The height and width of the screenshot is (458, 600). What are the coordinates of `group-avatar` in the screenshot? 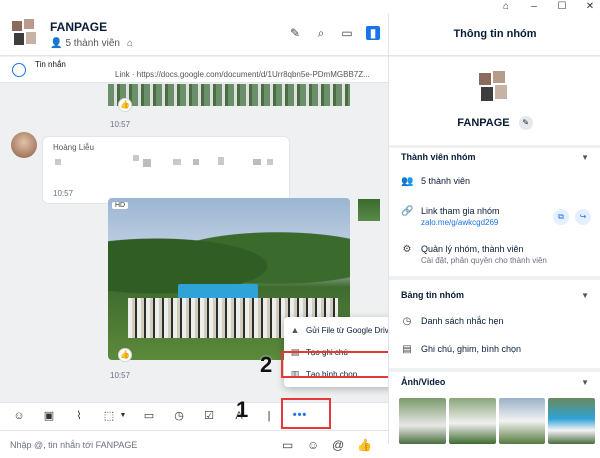 It's located at (26, 35).